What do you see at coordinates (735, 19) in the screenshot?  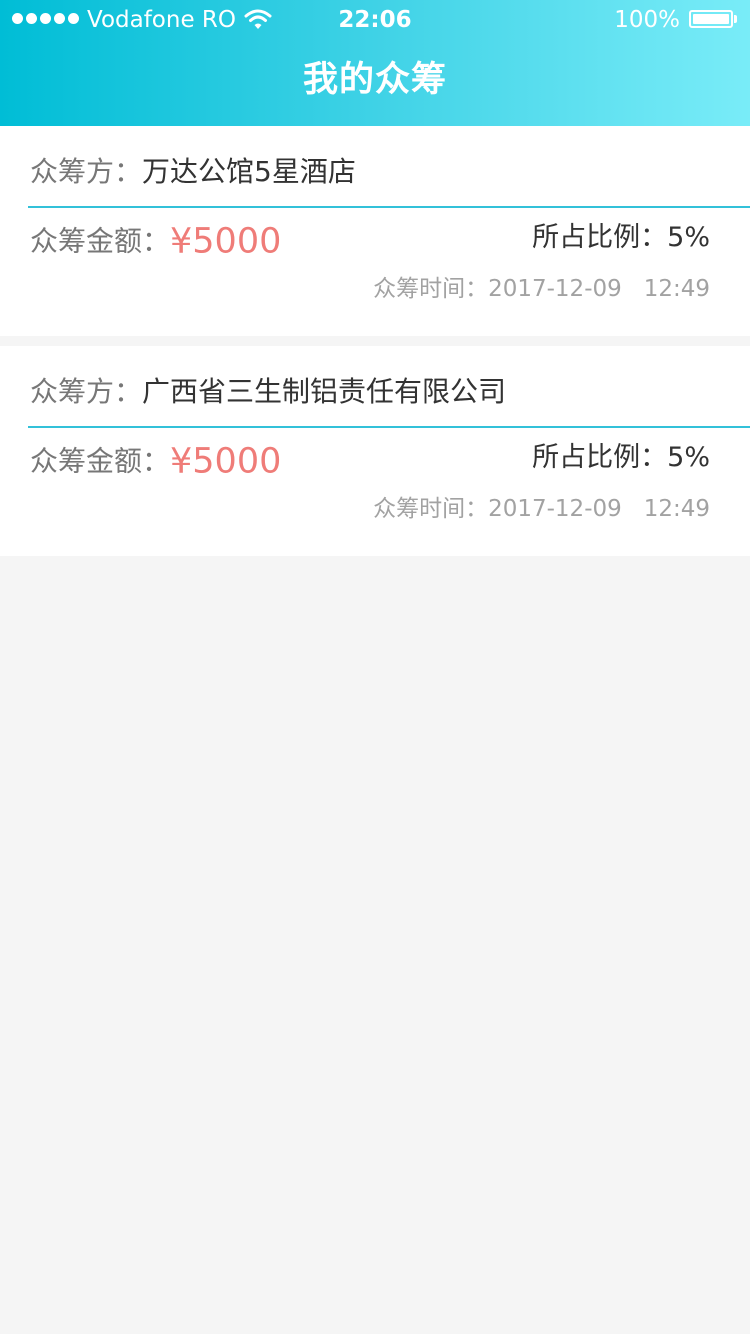 I see `battery-nub` at bounding box center [735, 19].